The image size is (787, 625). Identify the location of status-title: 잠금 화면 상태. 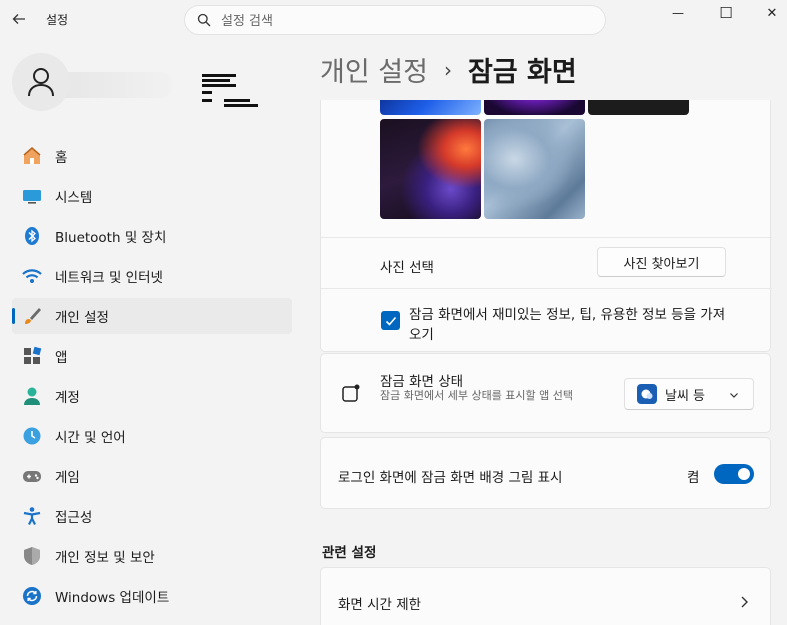
(422, 382).